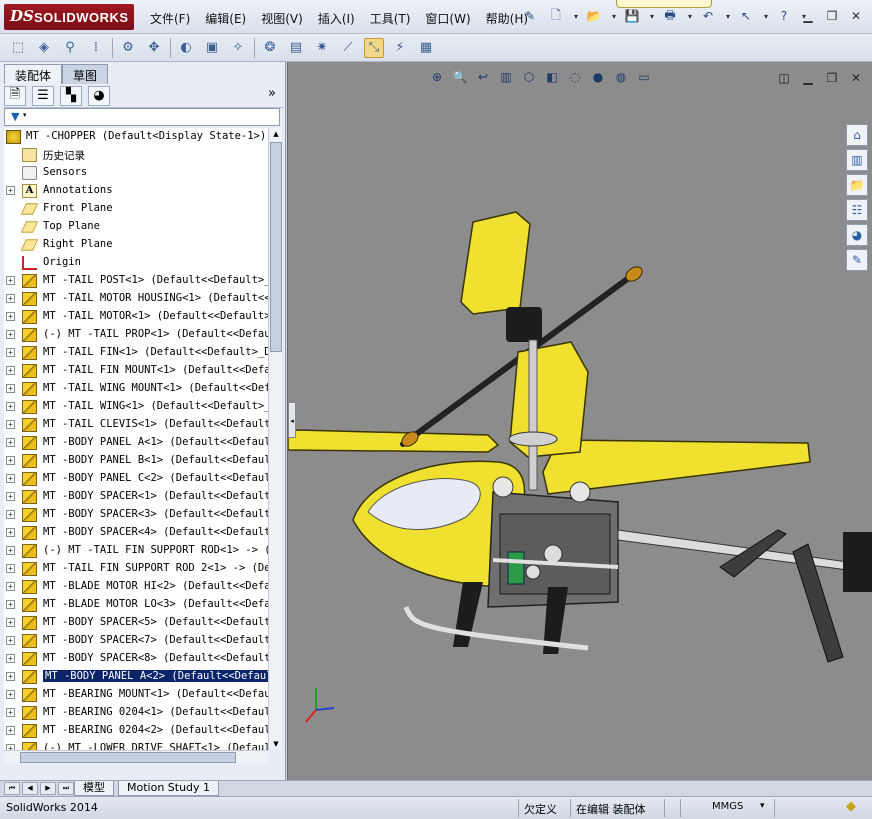 Image resolution: width=872 pixels, height=819 pixels. I want to click on tree-row: + MT -TAIL POST<1> (Default<<Default>_Di, so click(136, 281).